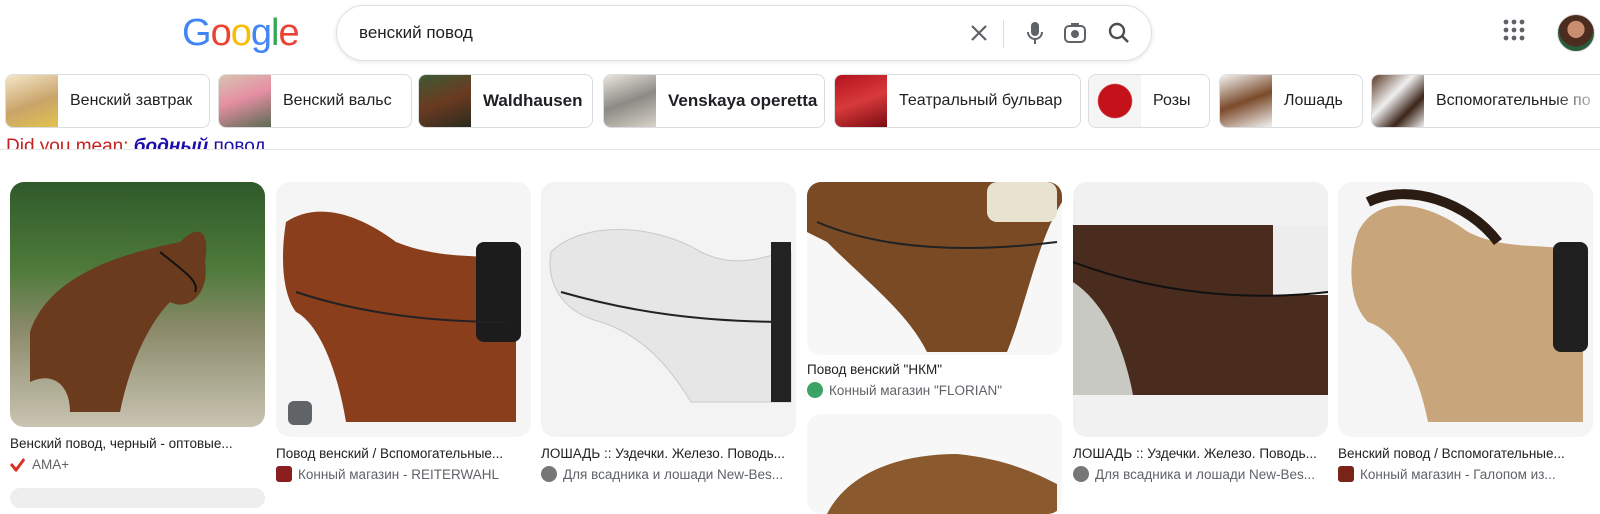 This screenshot has width=1600, height=514. I want to click on chip-roses: Розы, so click(1149, 101).